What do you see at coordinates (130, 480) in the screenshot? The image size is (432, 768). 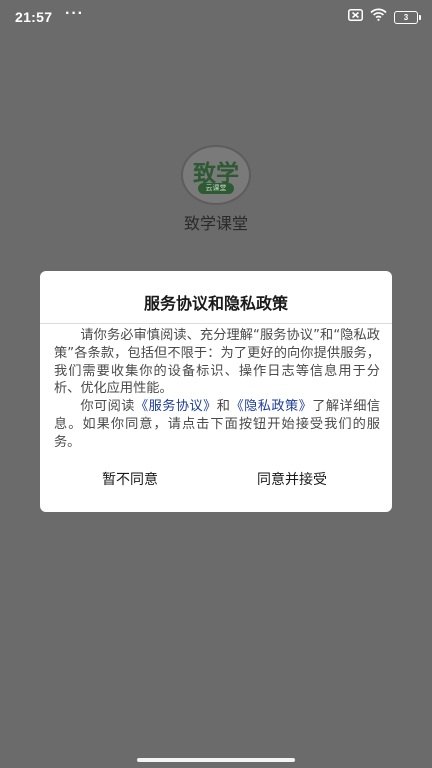 I see `disagree-button: 暂不同意` at bounding box center [130, 480].